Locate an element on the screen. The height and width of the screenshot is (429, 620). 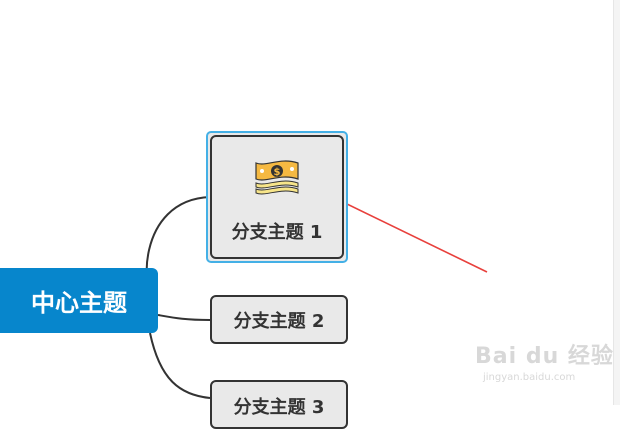
money-banknote-icon: $ is located at coordinates (277, 180).